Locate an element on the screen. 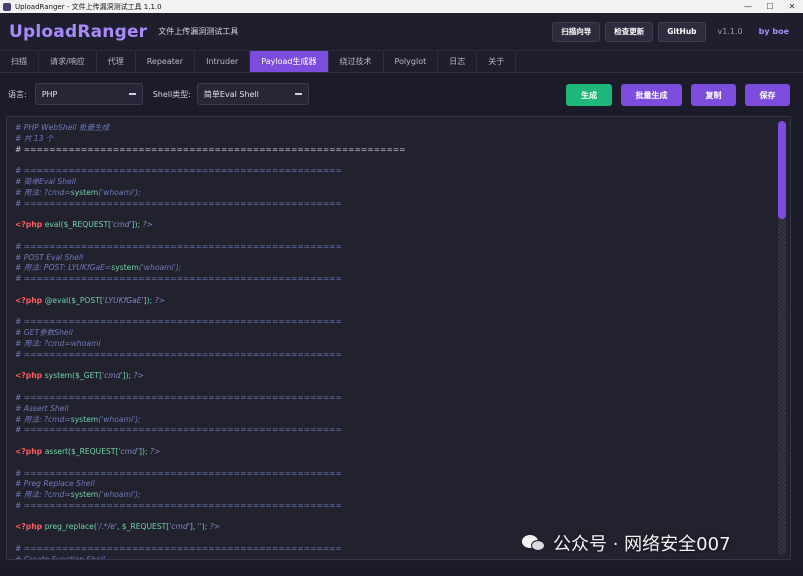  code-text: # 简单Eval Shell is located at coordinates (45, 181).